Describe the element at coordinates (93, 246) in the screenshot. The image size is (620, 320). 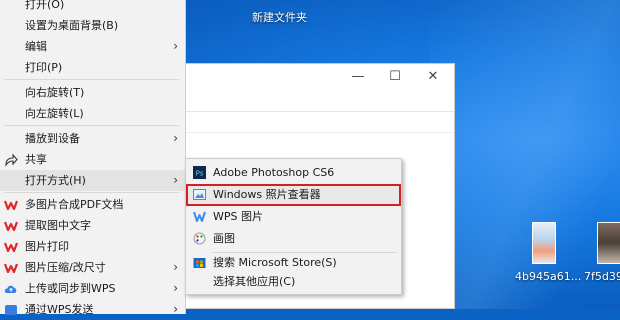
I see `menu-item-image-print: 图片打印` at that location.